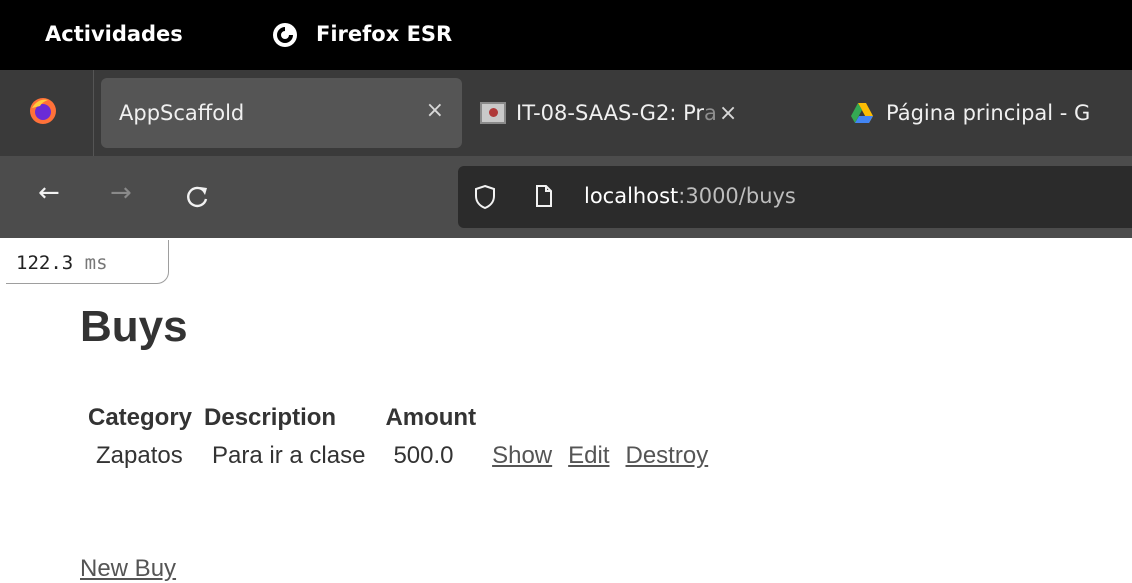 The image size is (1132, 583). Describe the element at coordinates (566, 35) in the screenshot. I see `gnome-top-bar: Actividades Firefox ESR` at that location.